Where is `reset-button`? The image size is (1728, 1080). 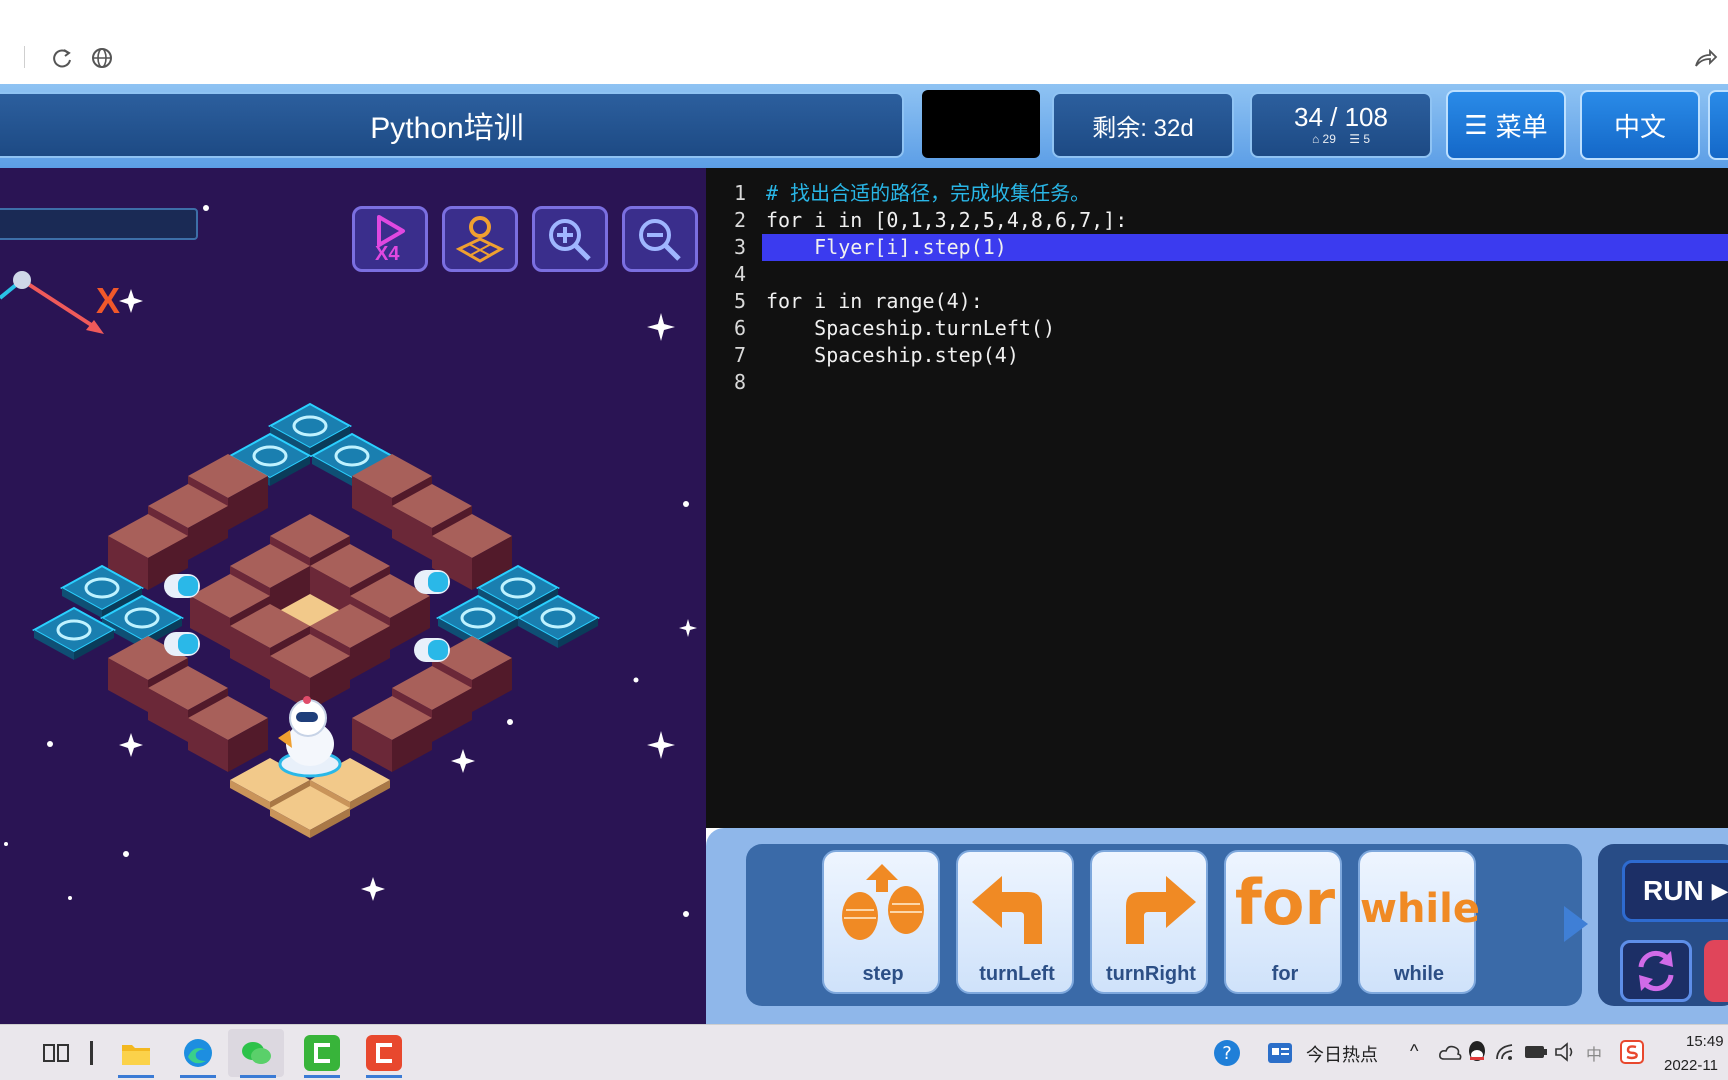 reset-button is located at coordinates (1656, 971).